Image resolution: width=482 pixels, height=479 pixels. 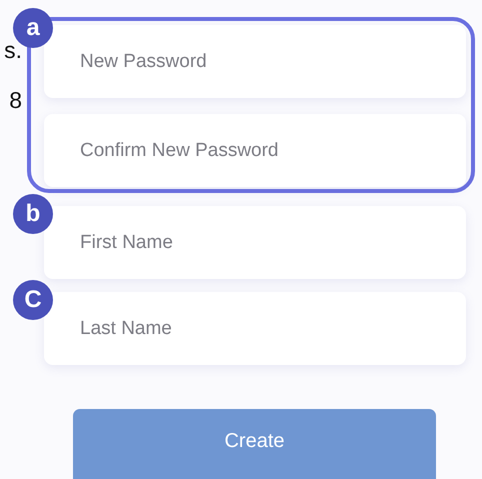 What do you see at coordinates (255, 61) in the screenshot?
I see `input-field: New Password` at bounding box center [255, 61].